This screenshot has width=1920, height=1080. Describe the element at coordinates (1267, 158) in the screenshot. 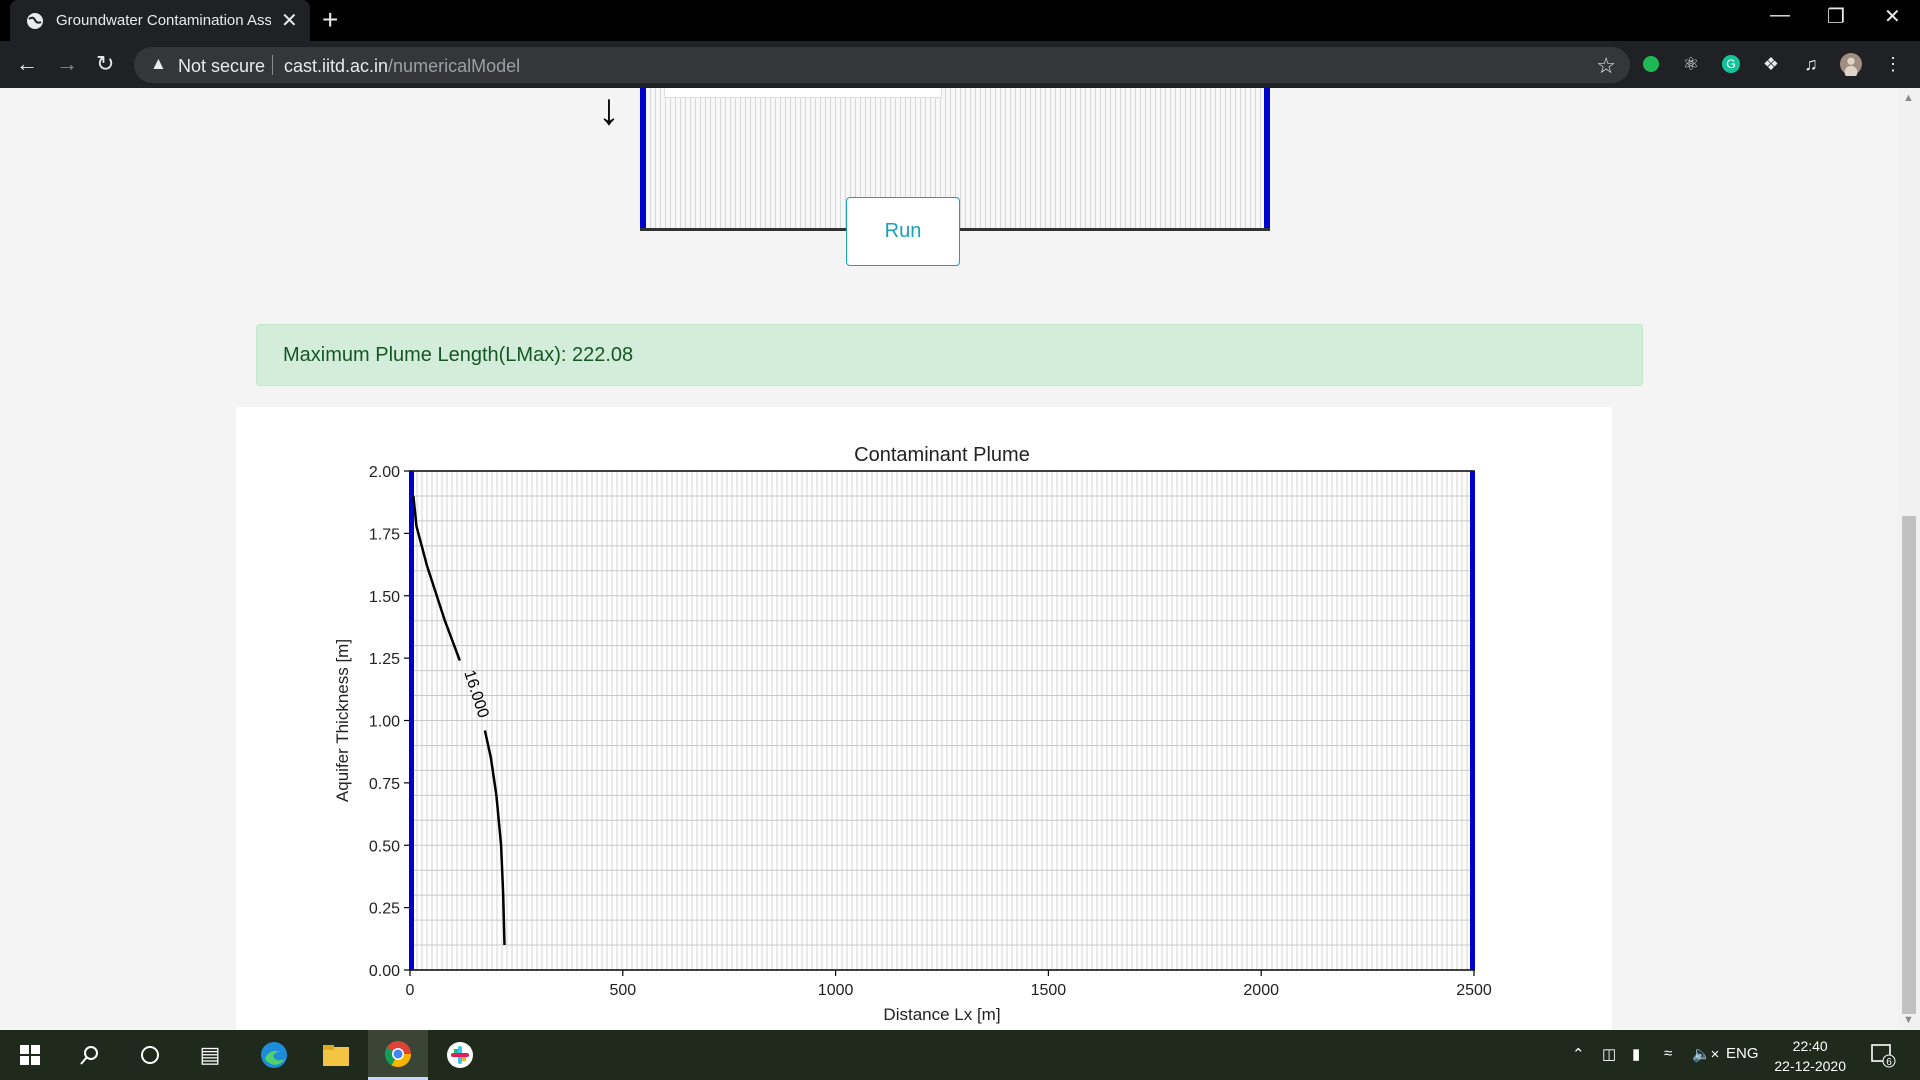

I see `right-boundary` at that location.